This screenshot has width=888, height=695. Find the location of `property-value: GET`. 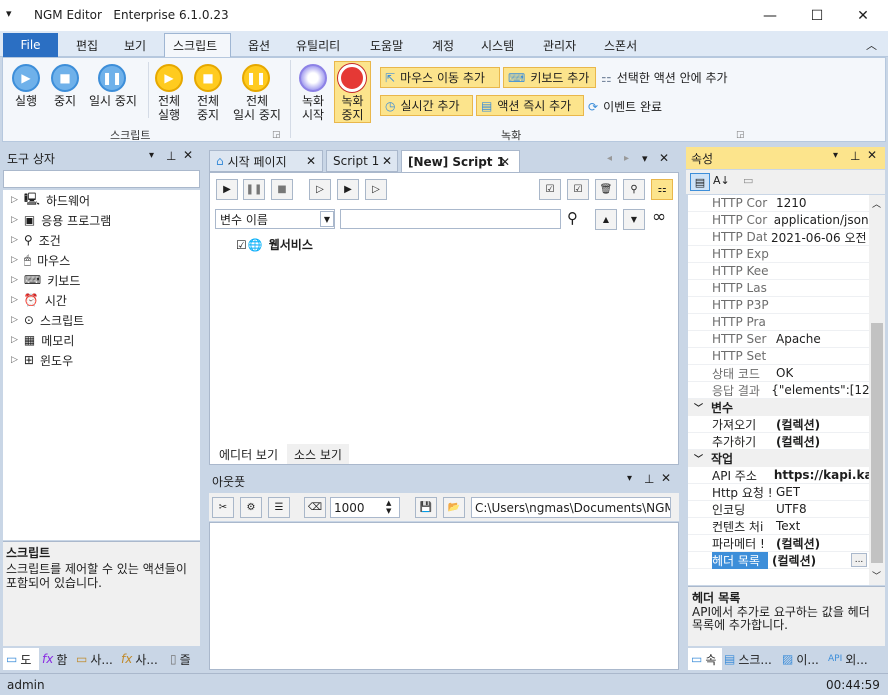

property-value: GET is located at coordinates (786, 492).